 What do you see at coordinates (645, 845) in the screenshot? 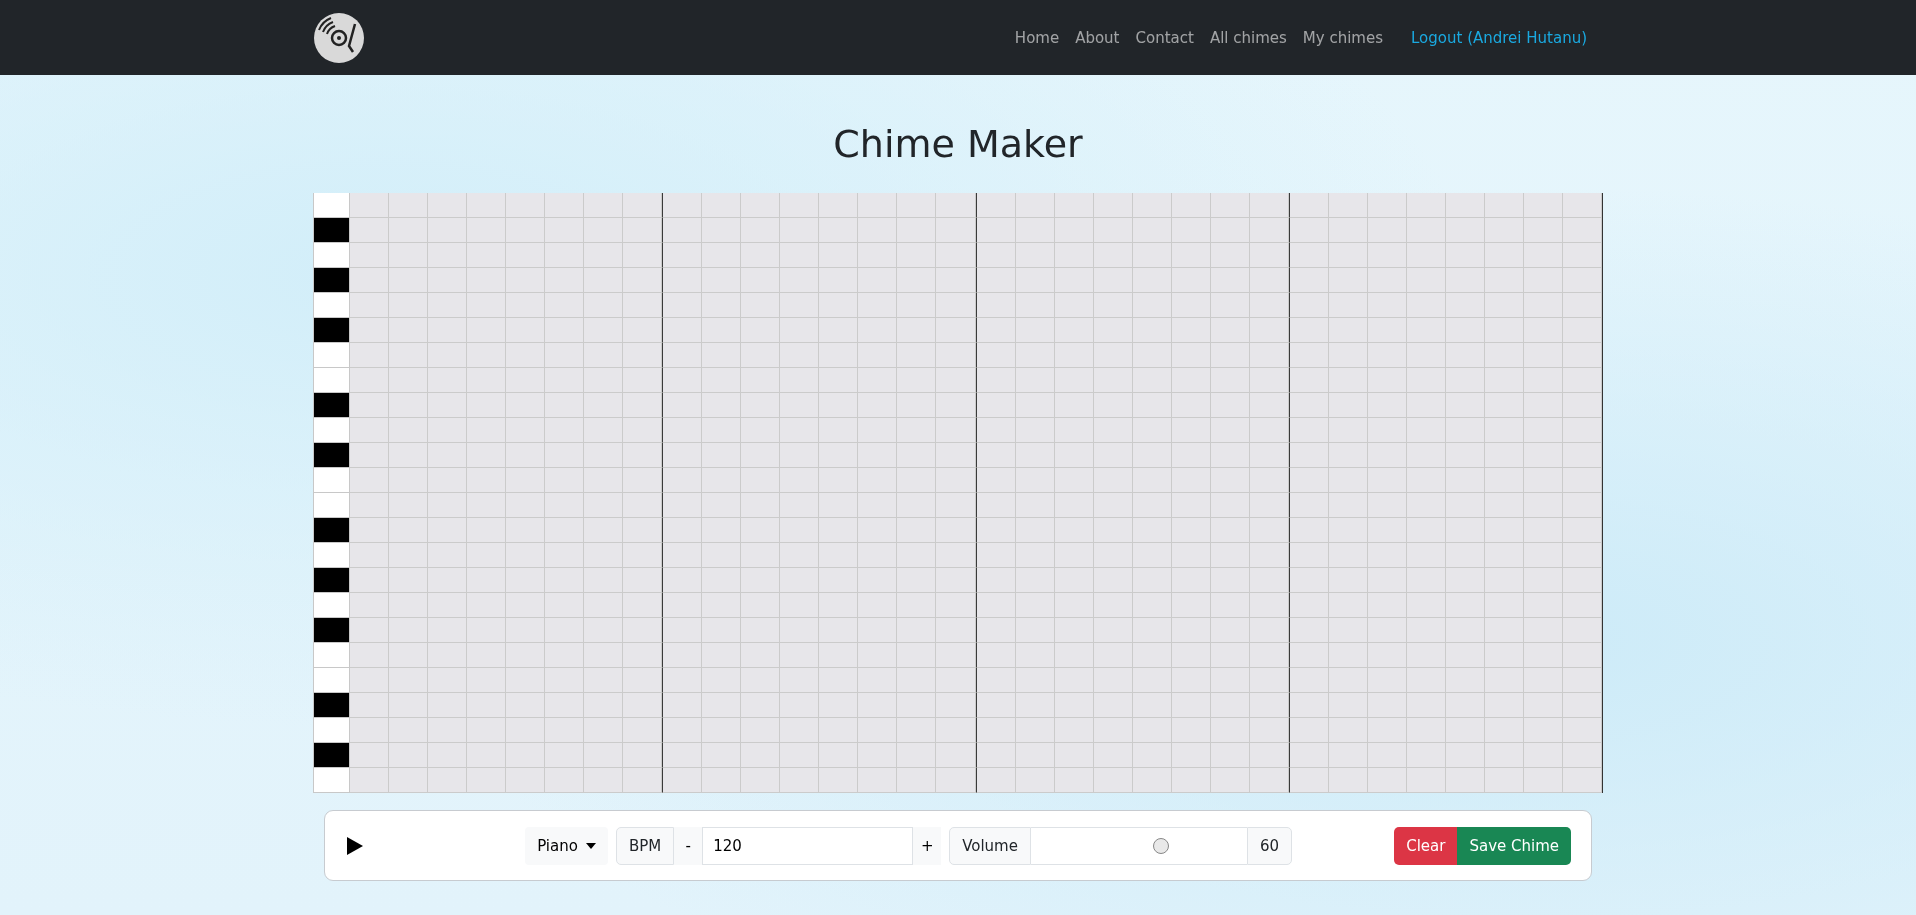
I see `bpm-label: BPM` at bounding box center [645, 845].